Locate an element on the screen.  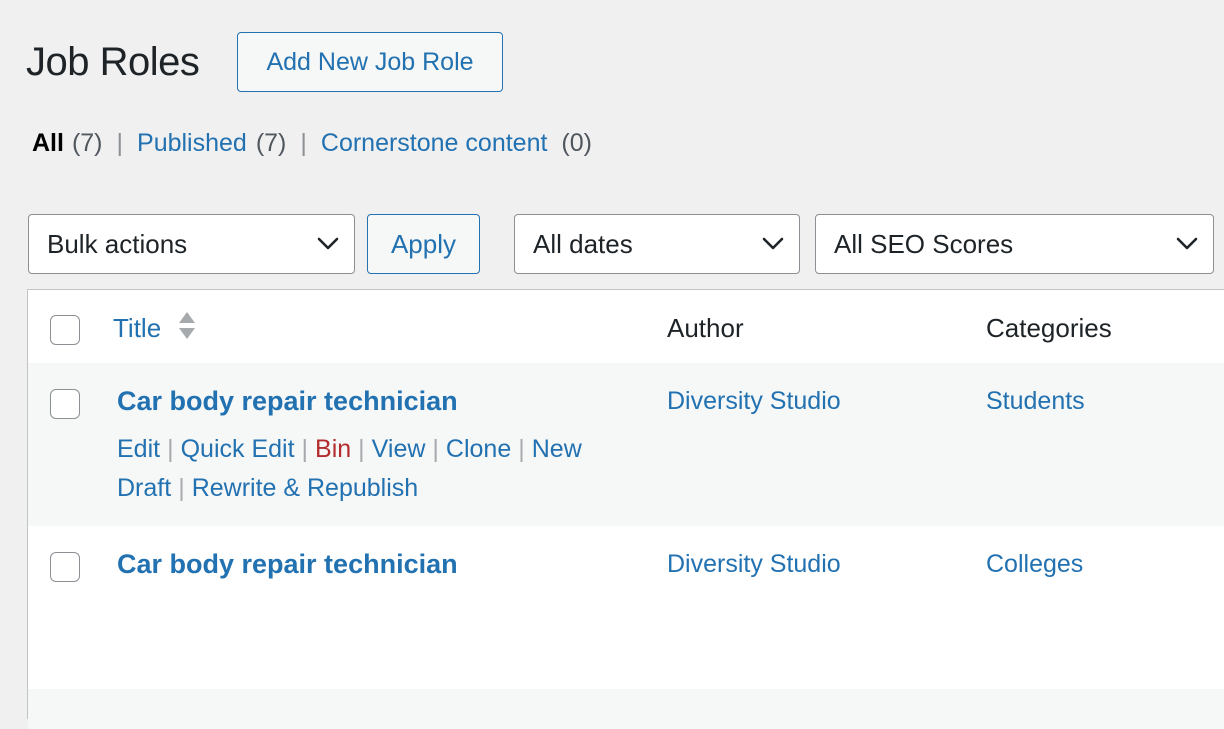
seo-scores-filter-value: All SEO Scores is located at coordinates (924, 243).